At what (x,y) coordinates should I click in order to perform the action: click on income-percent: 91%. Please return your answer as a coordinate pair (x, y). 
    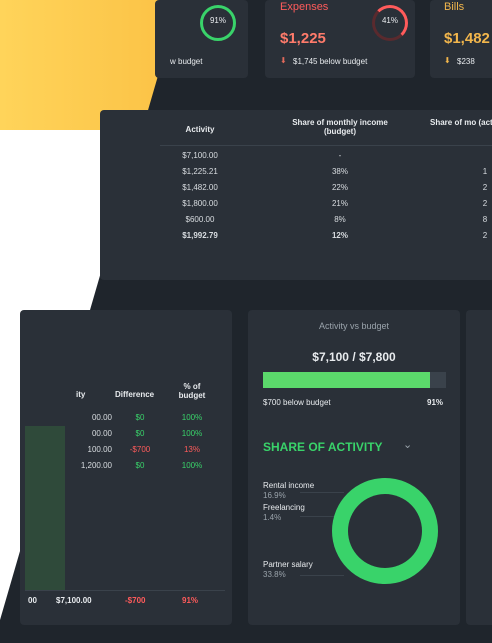
    Looking at the image, I should click on (217, 20).